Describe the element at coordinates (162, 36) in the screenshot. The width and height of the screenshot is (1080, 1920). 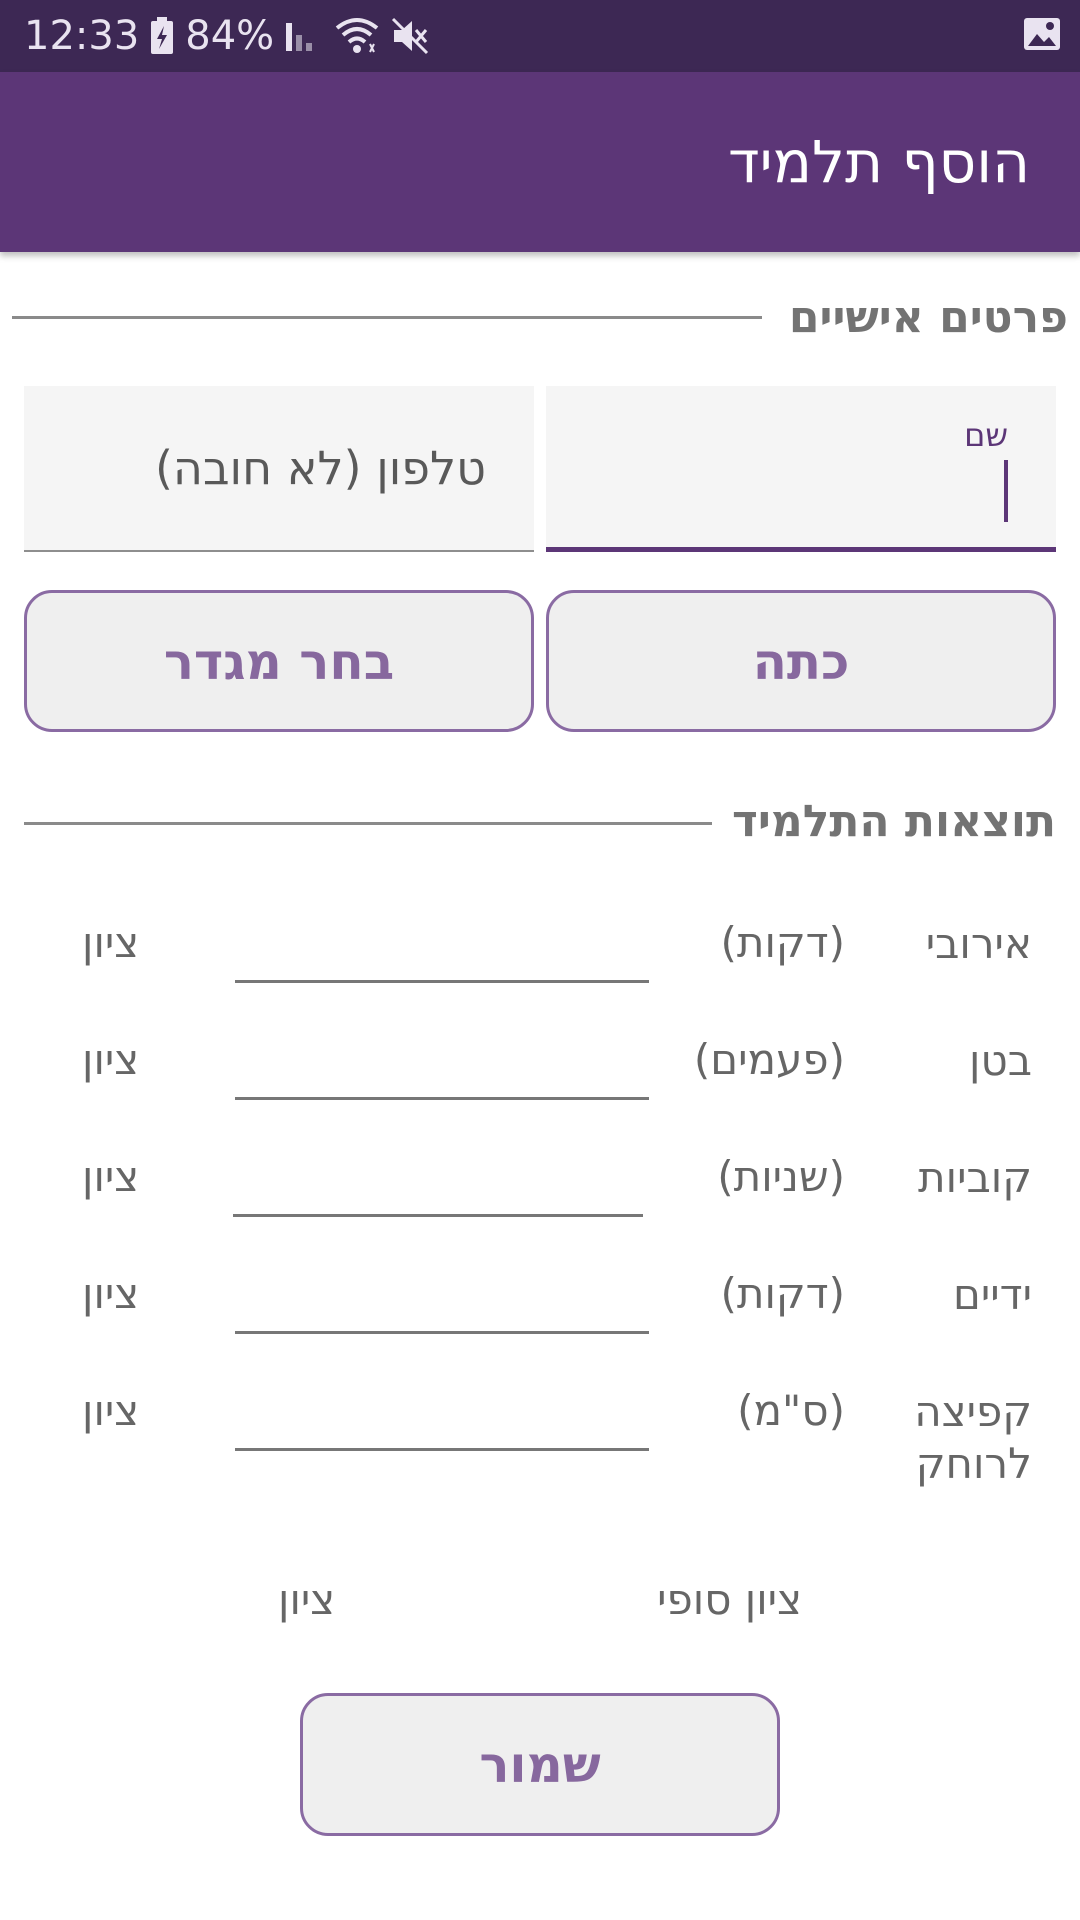
I see `battery-charging-icon` at that location.